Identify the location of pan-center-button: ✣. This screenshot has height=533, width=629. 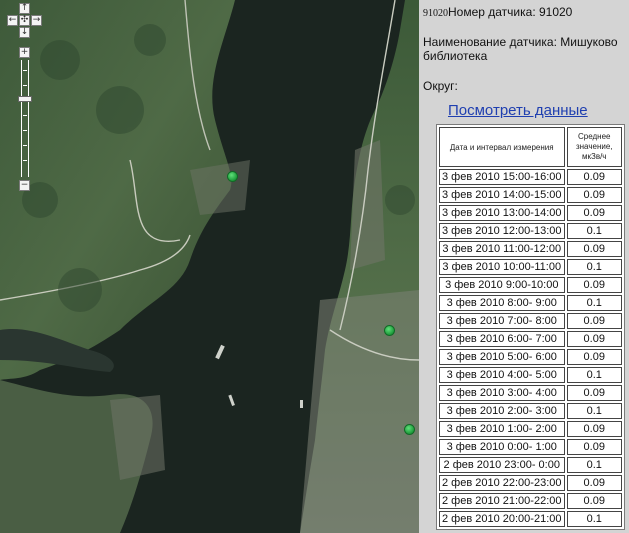
(24, 20).